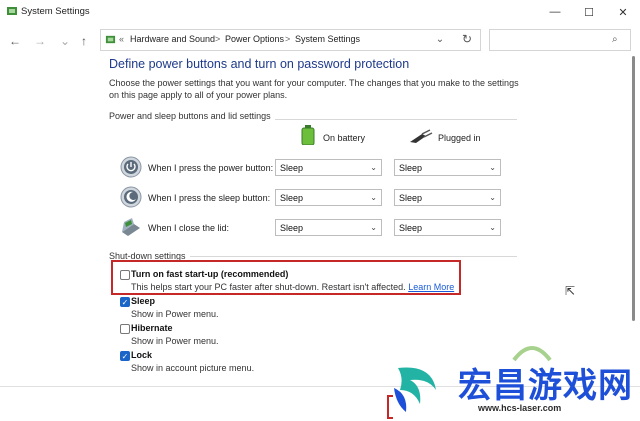 This screenshot has width=640, height=421. Describe the element at coordinates (175, 341) in the screenshot. I see `hibernate-option-description: Show in Power menu.` at that location.